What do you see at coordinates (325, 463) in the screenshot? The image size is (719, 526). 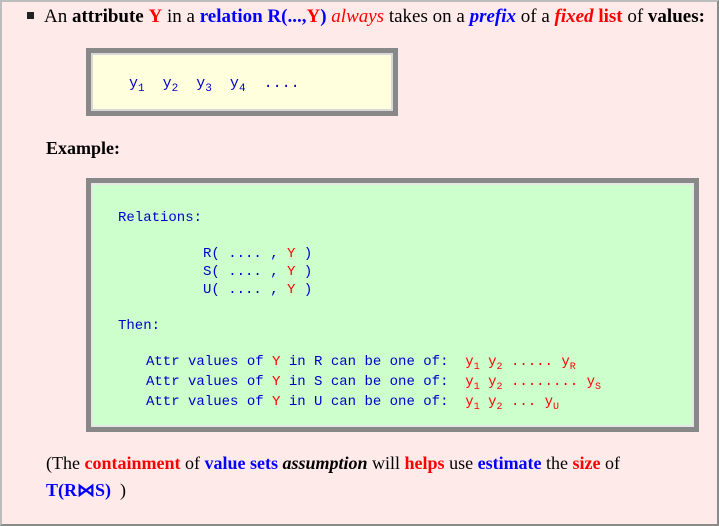 I see `text-assumption: assumption` at bounding box center [325, 463].